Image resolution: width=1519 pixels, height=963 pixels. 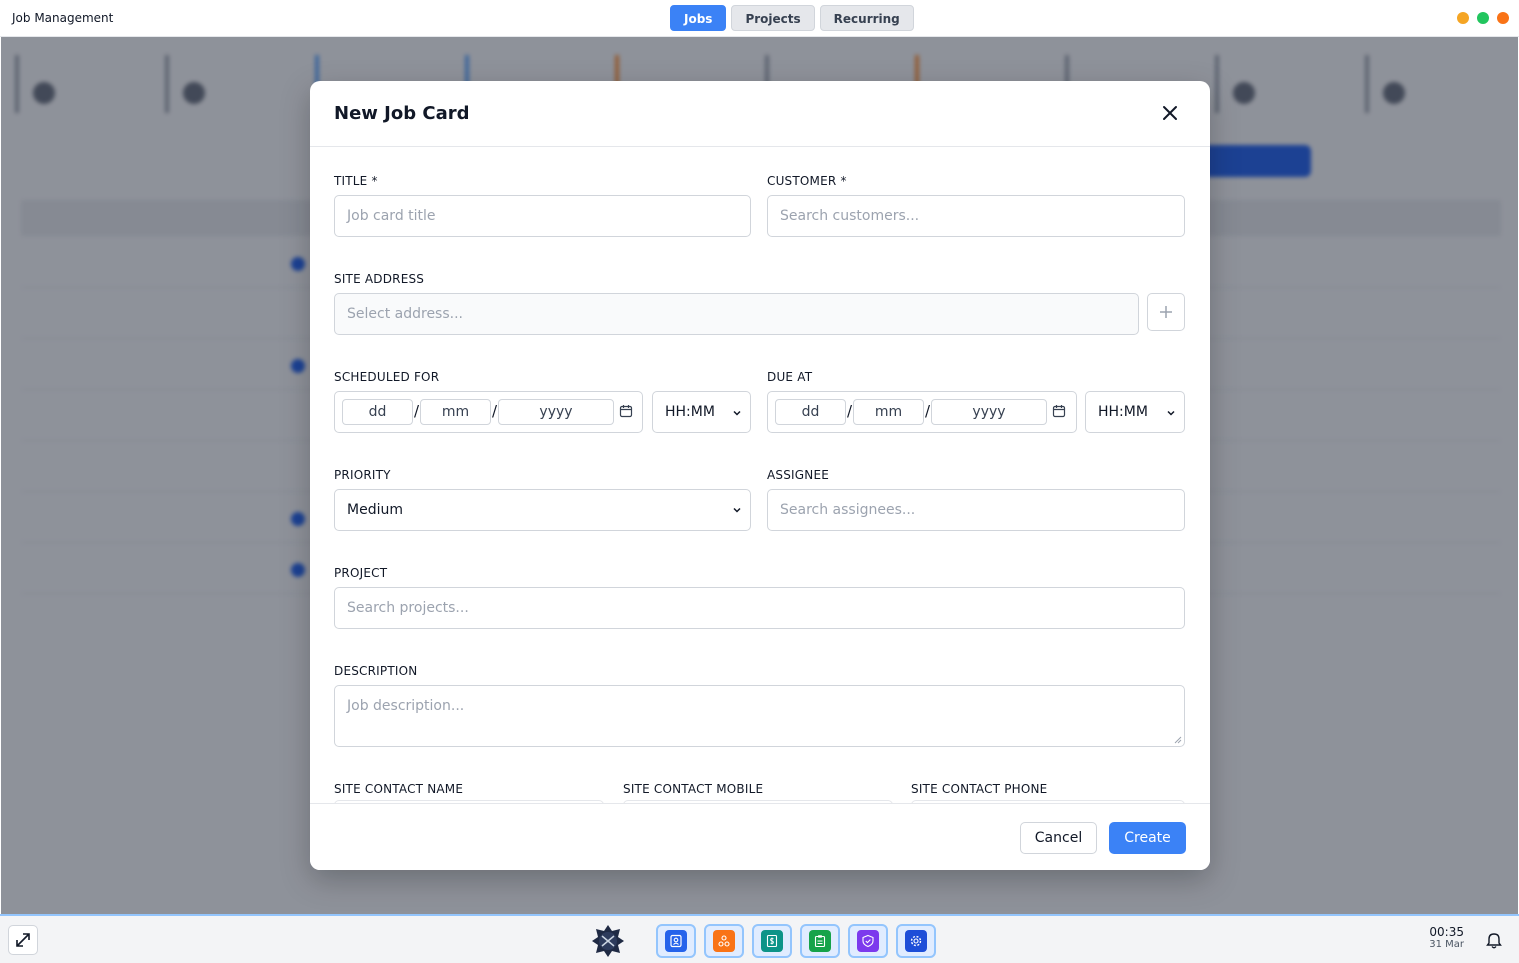 What do you see at coordinates (690, 412) in the screenshot?
I see `scheduled-time-value: HH:MM` at bounding box center [690, 412].